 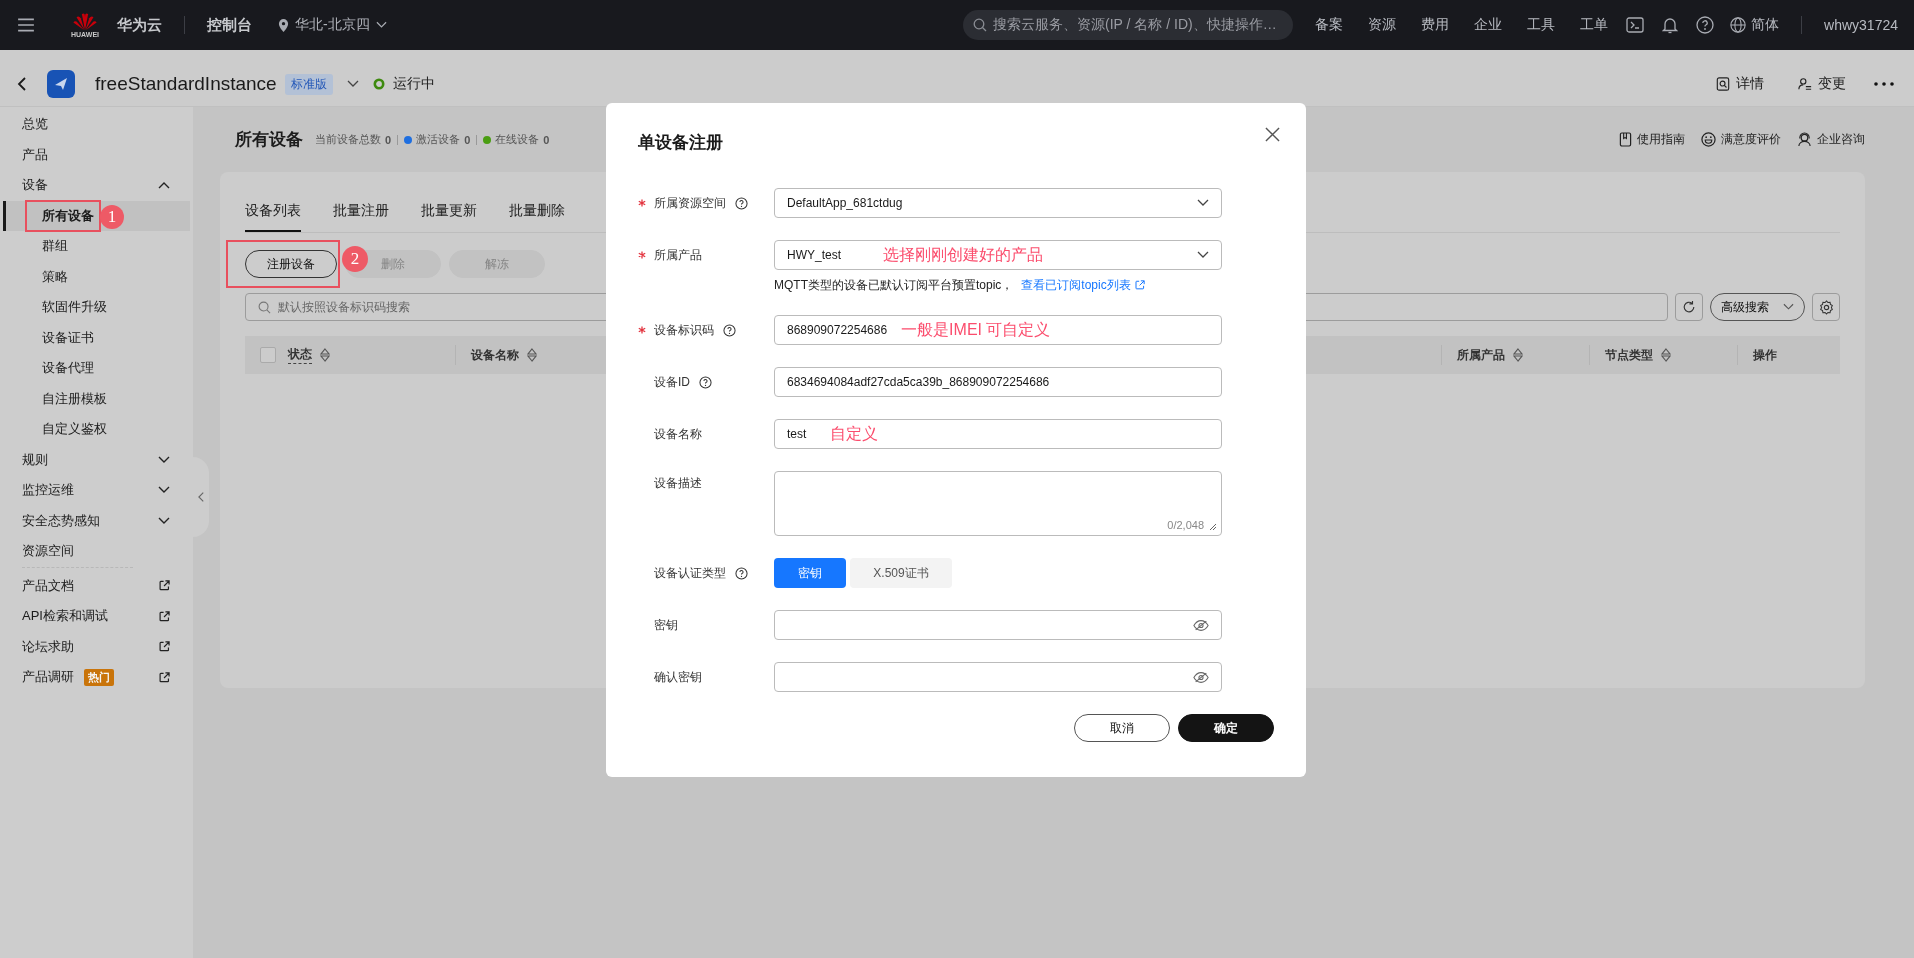 I want to click on sidebar-item: 软固件升级, so click(x=96, y=307).